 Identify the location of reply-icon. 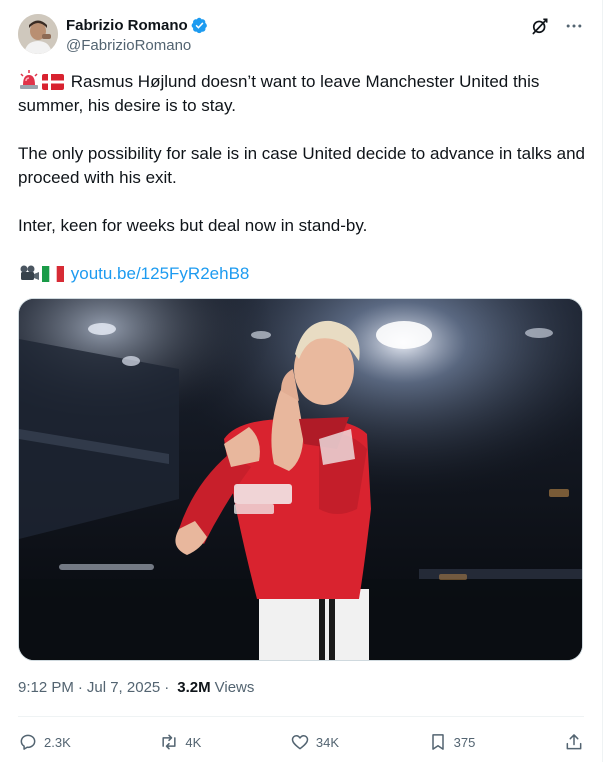
(28, 742).